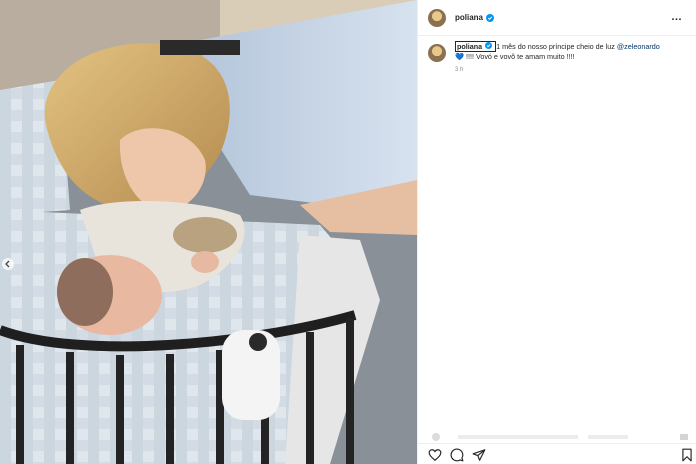 The height and width of the screenshot is (464, 696). I want to click on comment-icon, so click(457, 455).